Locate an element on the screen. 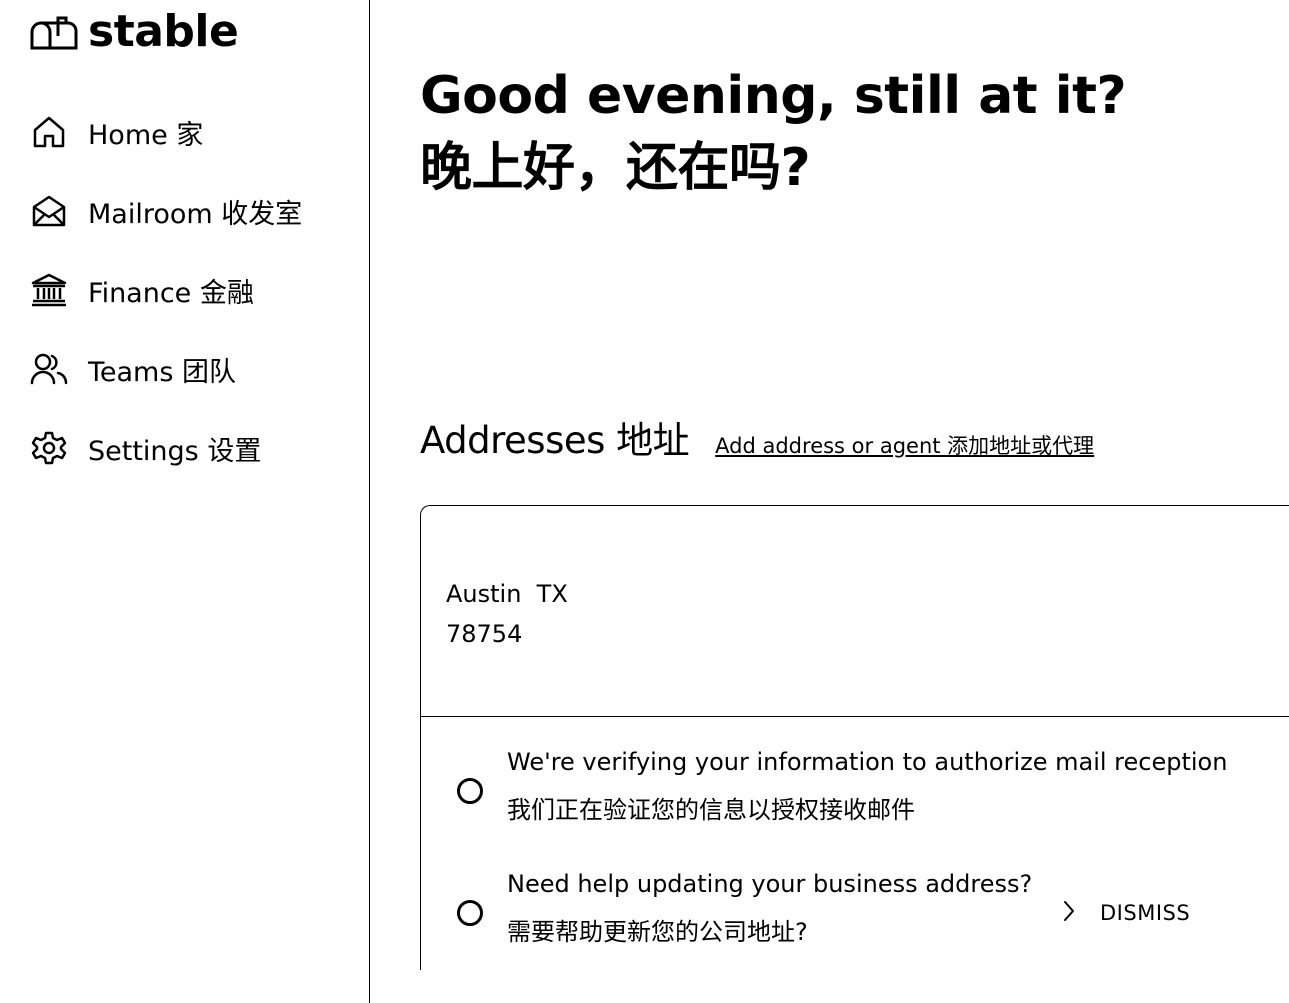 The image size is (1289, 1003). dismiss-button: DISMISS is located at coordinates (1126, 913).